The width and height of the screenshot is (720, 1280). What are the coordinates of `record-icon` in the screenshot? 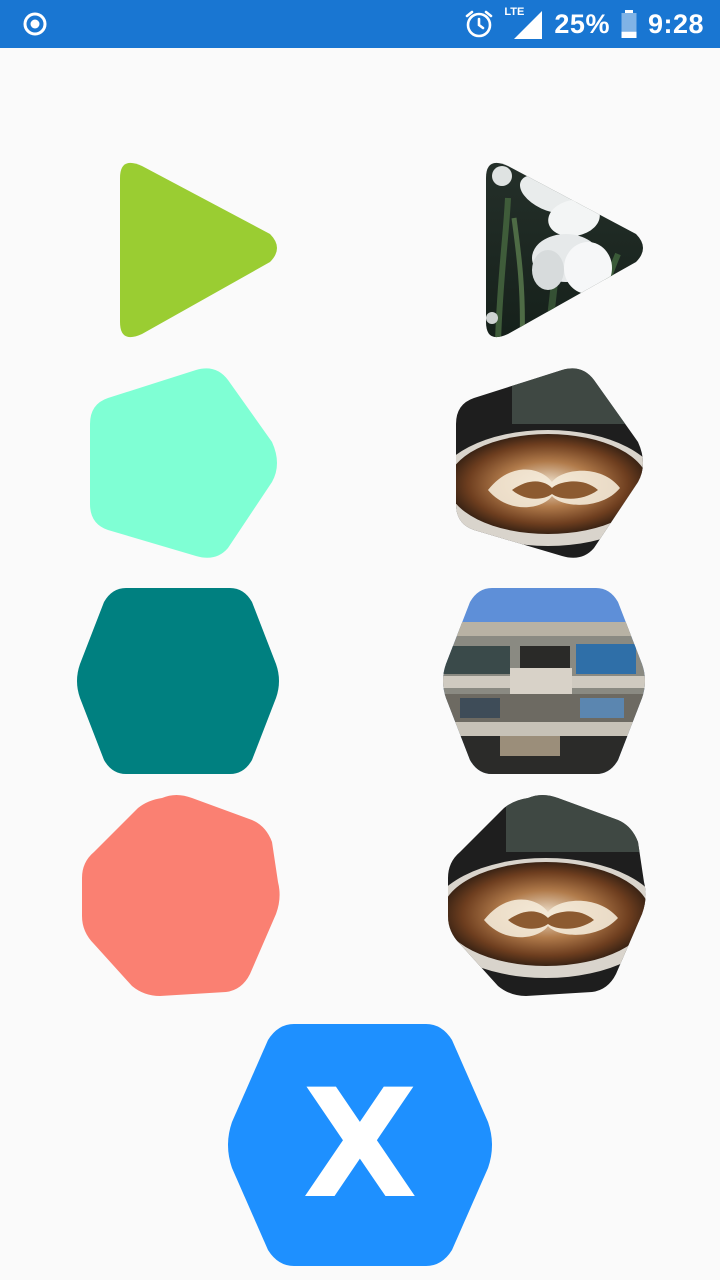 It's located at (35, 24).